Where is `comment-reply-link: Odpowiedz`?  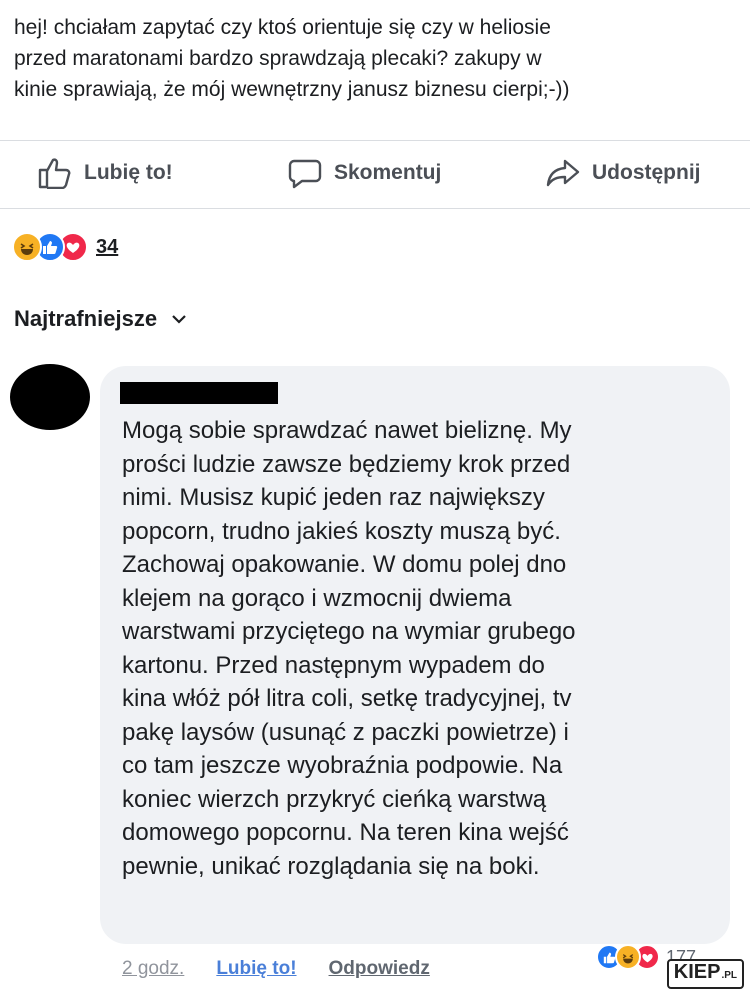
comment-reply-link: Odpowiedz is located at coordinates (379, 969).